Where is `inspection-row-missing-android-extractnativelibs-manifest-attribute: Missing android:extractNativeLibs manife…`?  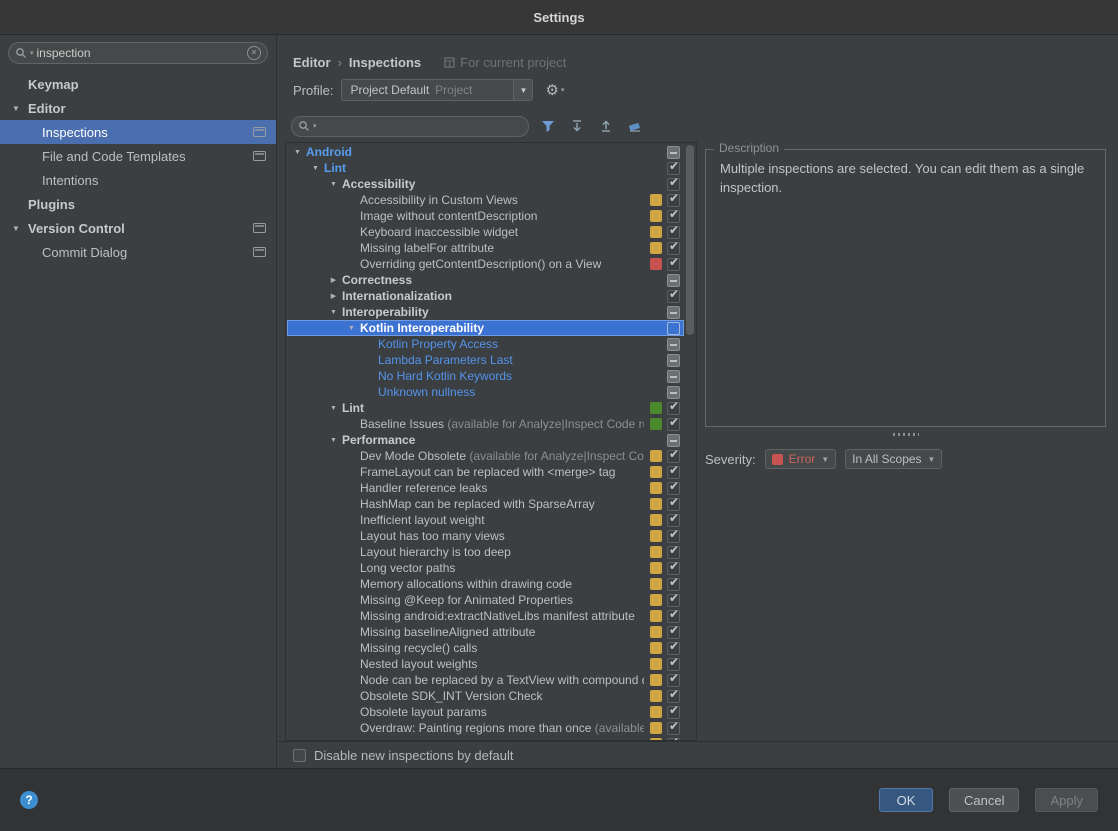 inspection-row-missing-android-extractnativelibs-manifest-attribute: Missing android:extractNativeLibs manife… is located at coordinates (485, 615).